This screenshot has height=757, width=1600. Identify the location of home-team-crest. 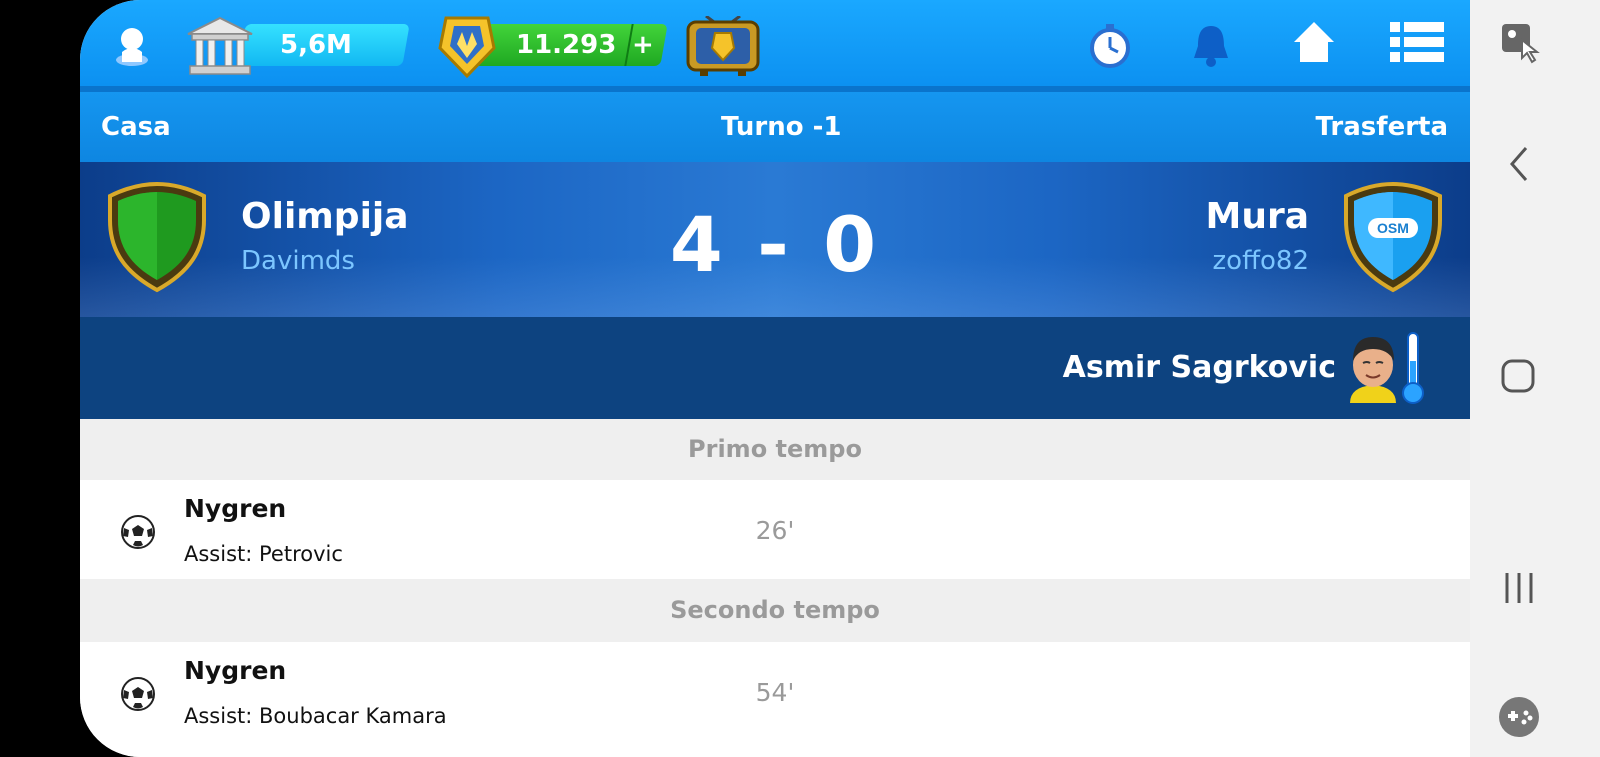
(157, 237).